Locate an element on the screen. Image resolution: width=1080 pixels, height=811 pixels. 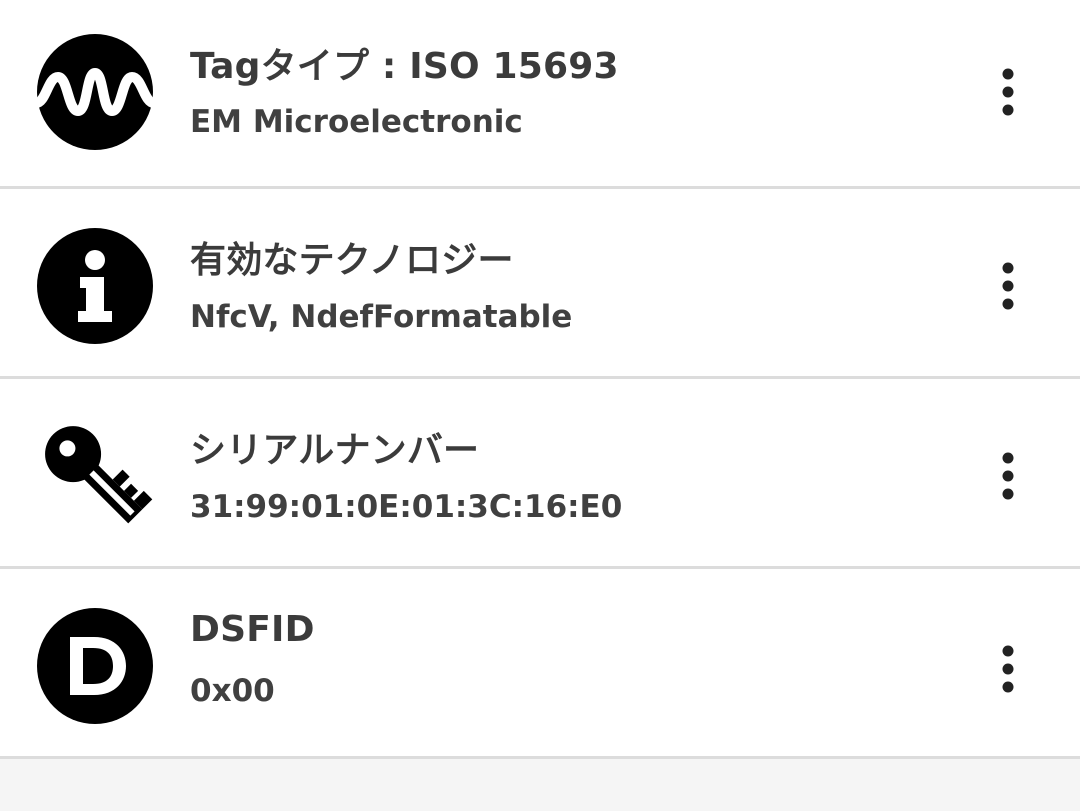
item-subtitle: EM Microelectronic is located at coordinates (356, 122).